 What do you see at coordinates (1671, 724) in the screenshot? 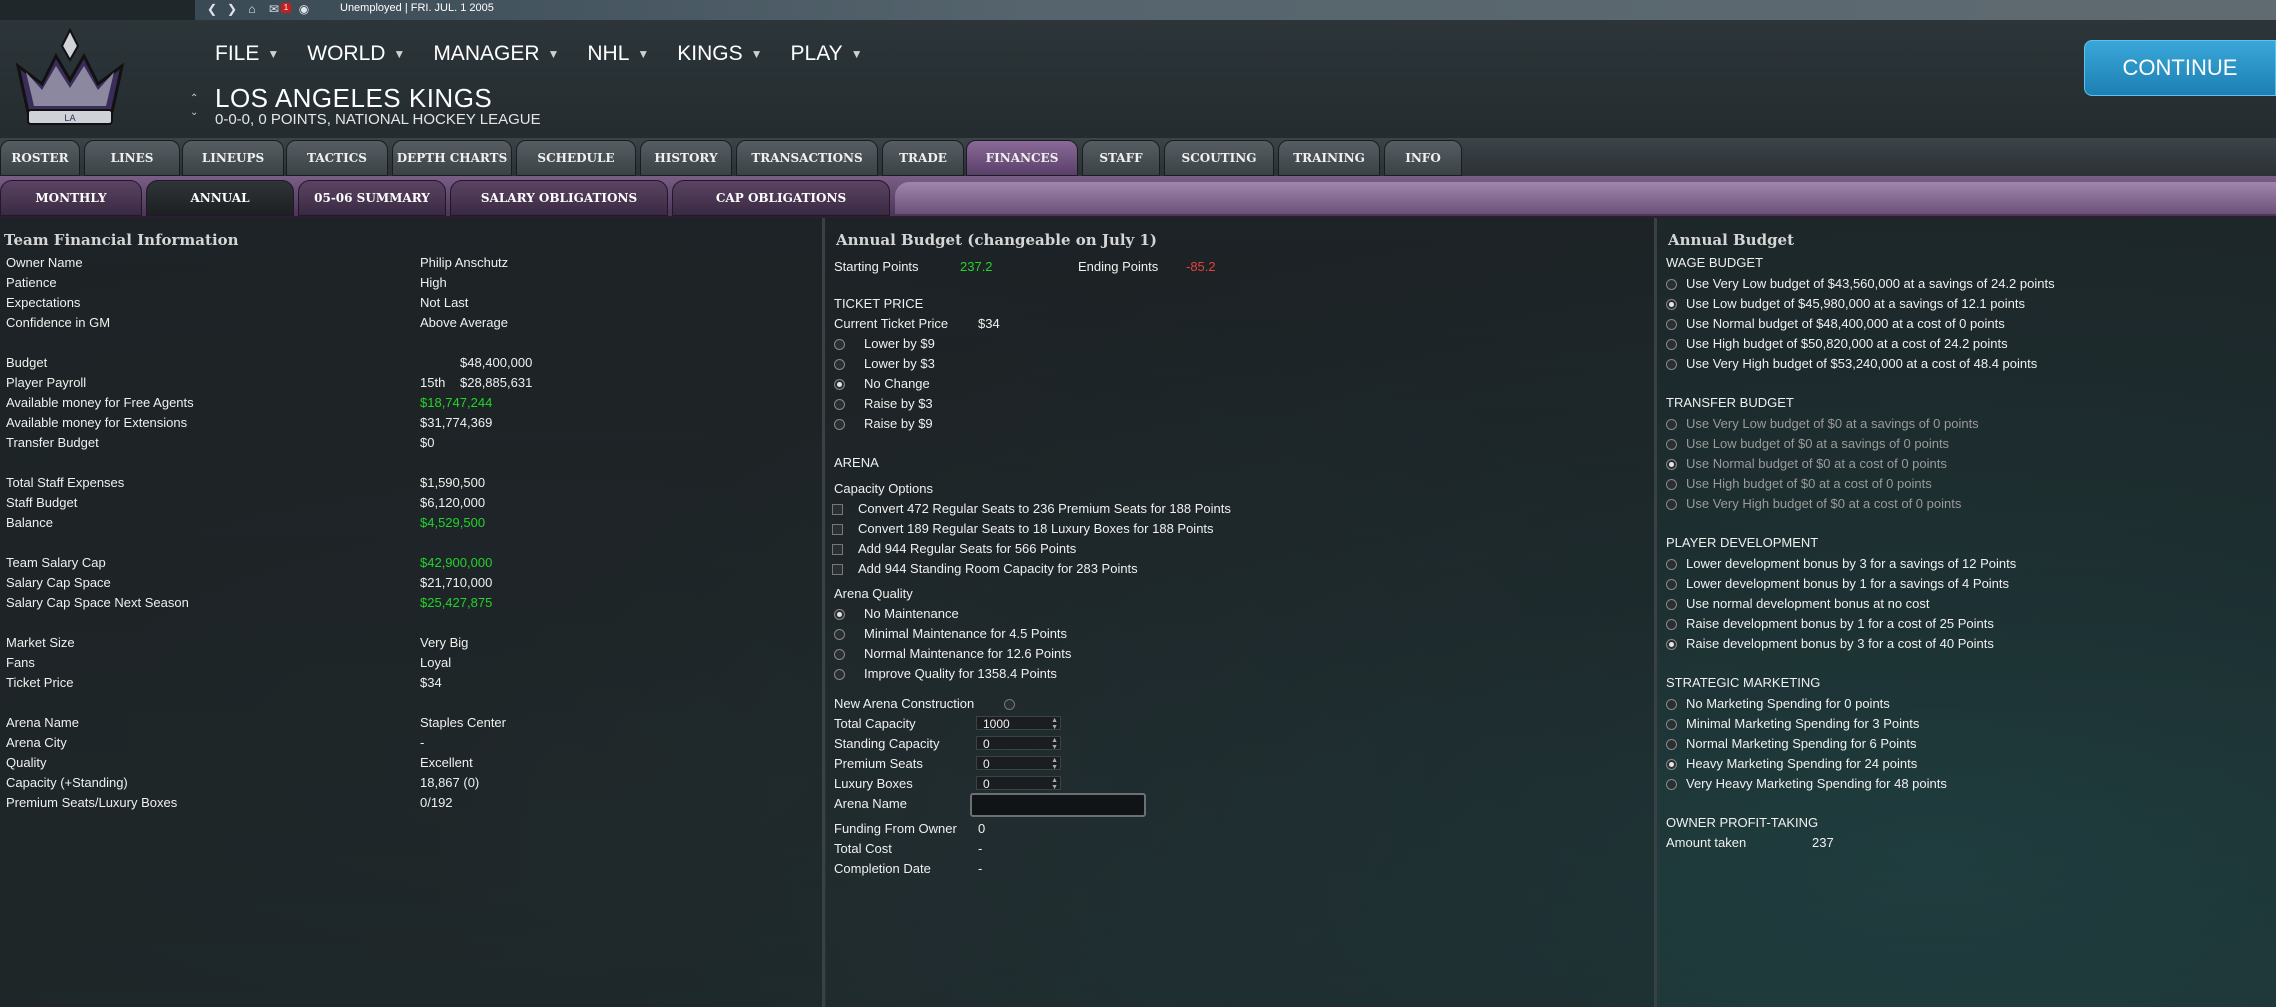
I see `mkt-radio-minimal` at bounding box center [1671, 724].